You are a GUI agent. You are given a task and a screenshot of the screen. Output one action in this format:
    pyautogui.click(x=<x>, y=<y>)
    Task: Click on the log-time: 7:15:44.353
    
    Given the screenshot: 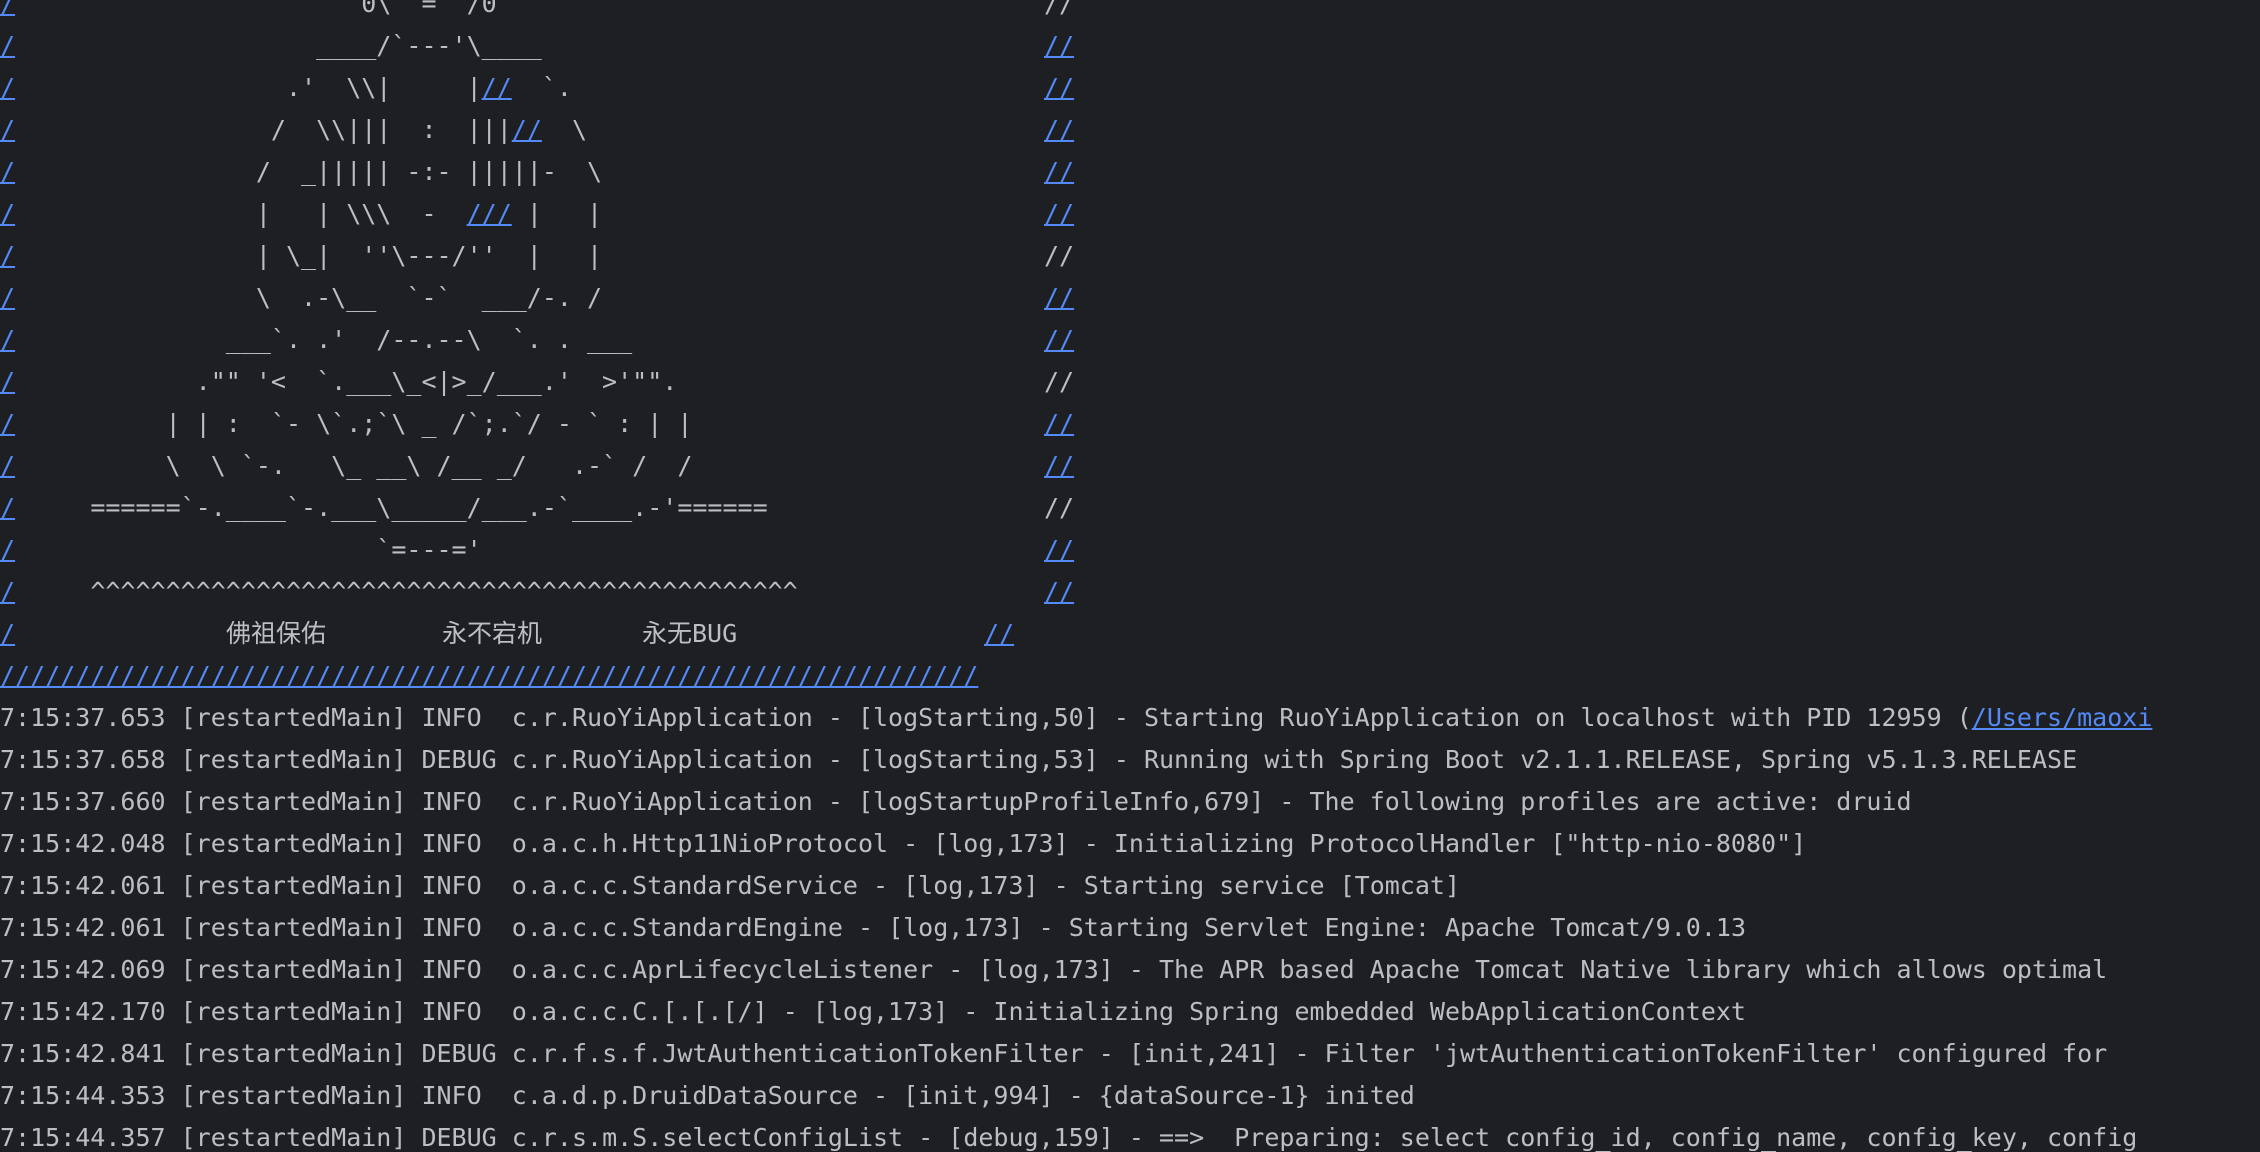 What is the action you would take?
    pyautogui.click(x=90, y=1095)
    